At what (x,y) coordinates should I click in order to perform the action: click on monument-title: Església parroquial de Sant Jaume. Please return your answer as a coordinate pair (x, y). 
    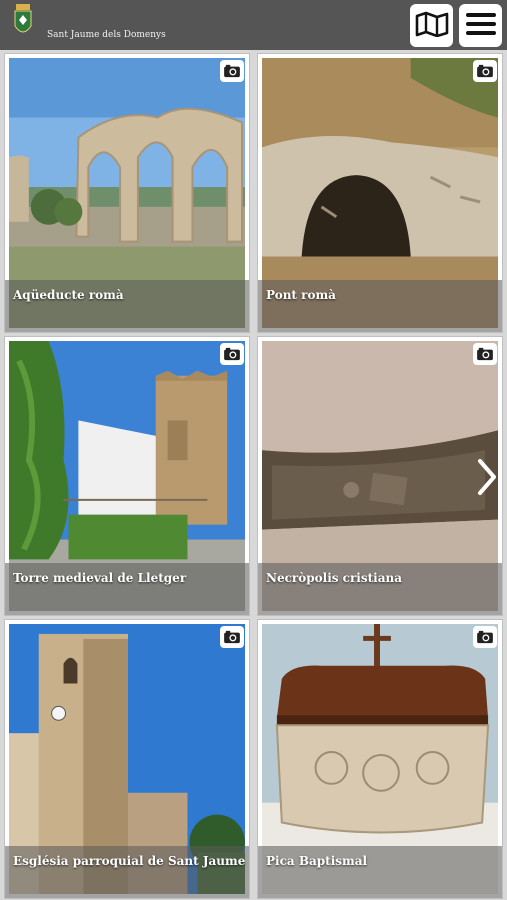
    Looking at the image, I should click on (129, 861).